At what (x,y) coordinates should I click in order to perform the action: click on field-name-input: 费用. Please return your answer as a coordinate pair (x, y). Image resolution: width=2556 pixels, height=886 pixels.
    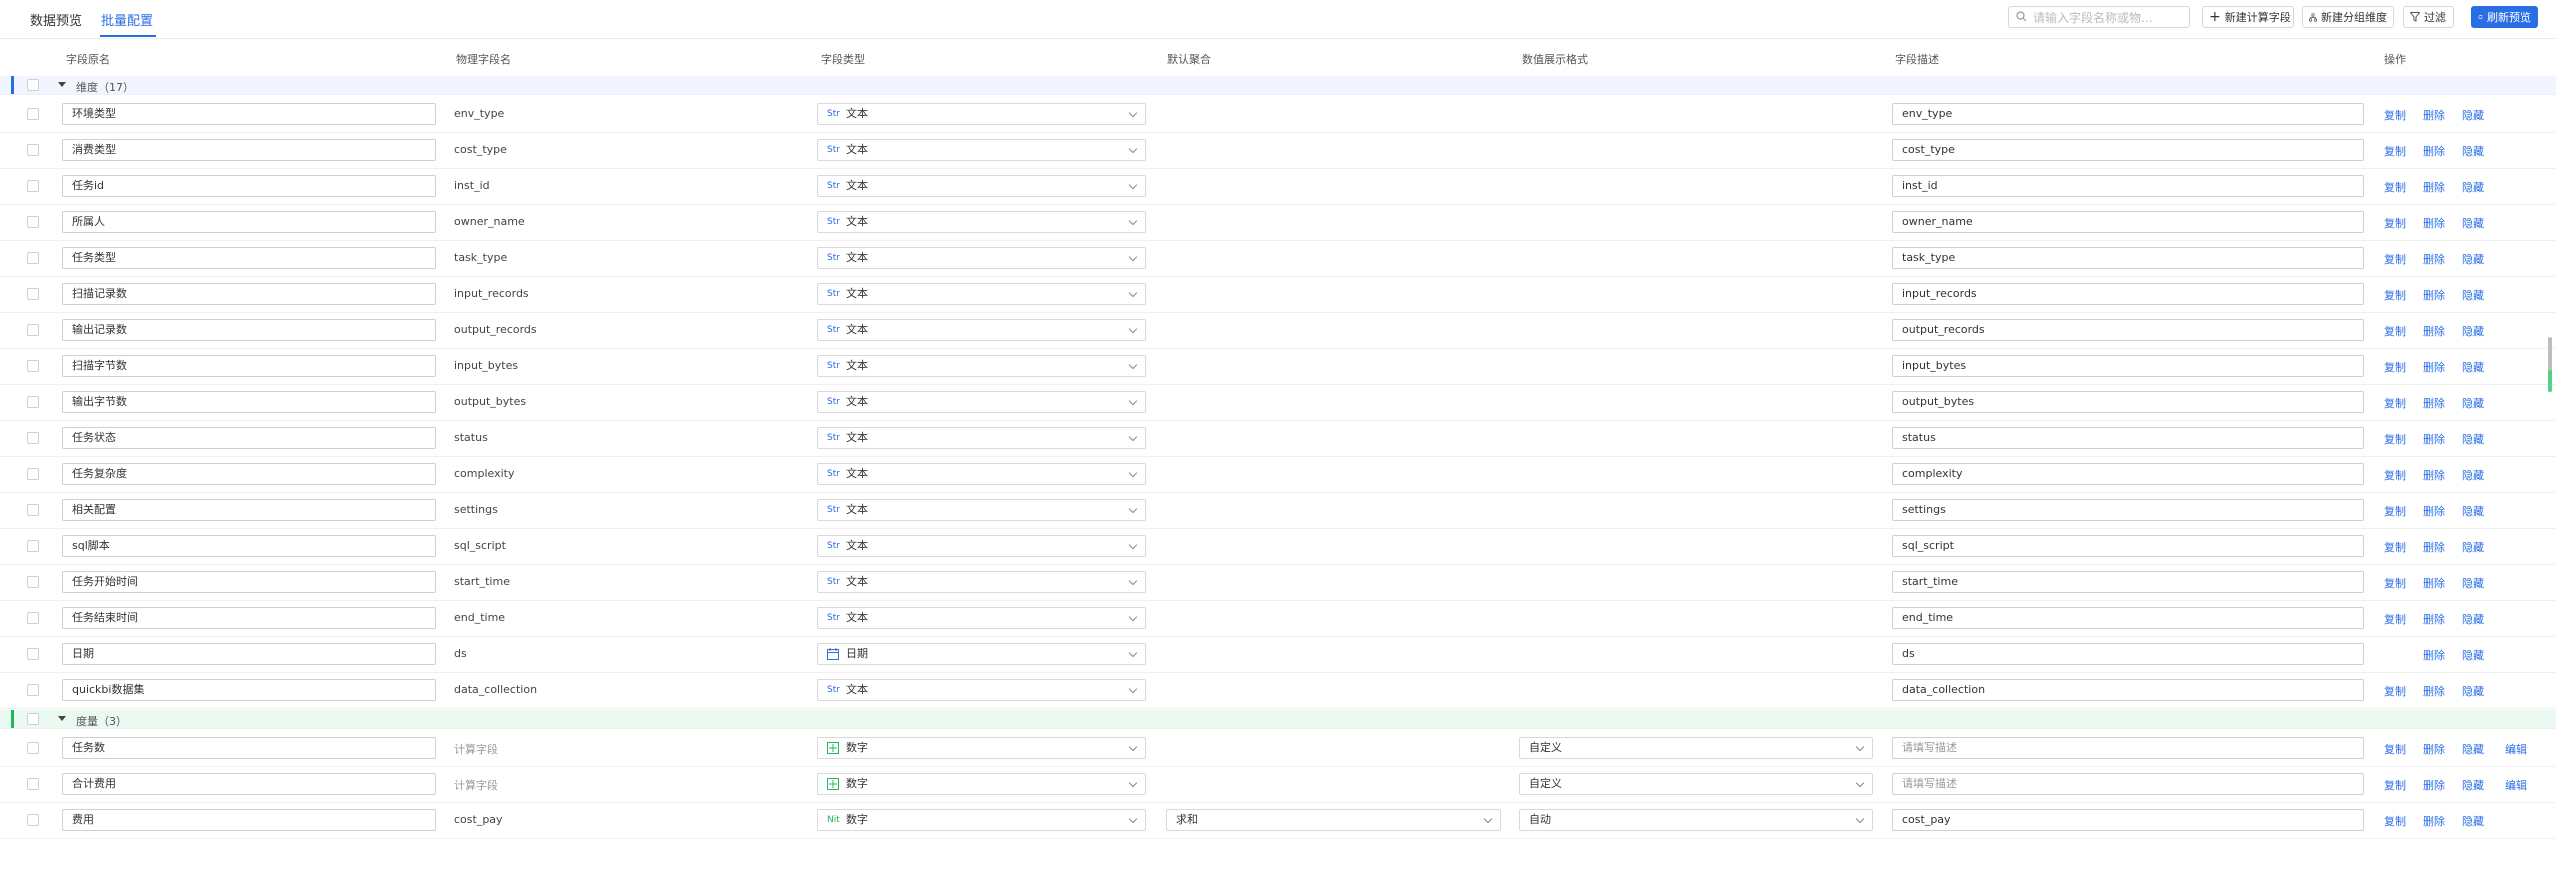
    Looking at the image, I should click on (249, 820).